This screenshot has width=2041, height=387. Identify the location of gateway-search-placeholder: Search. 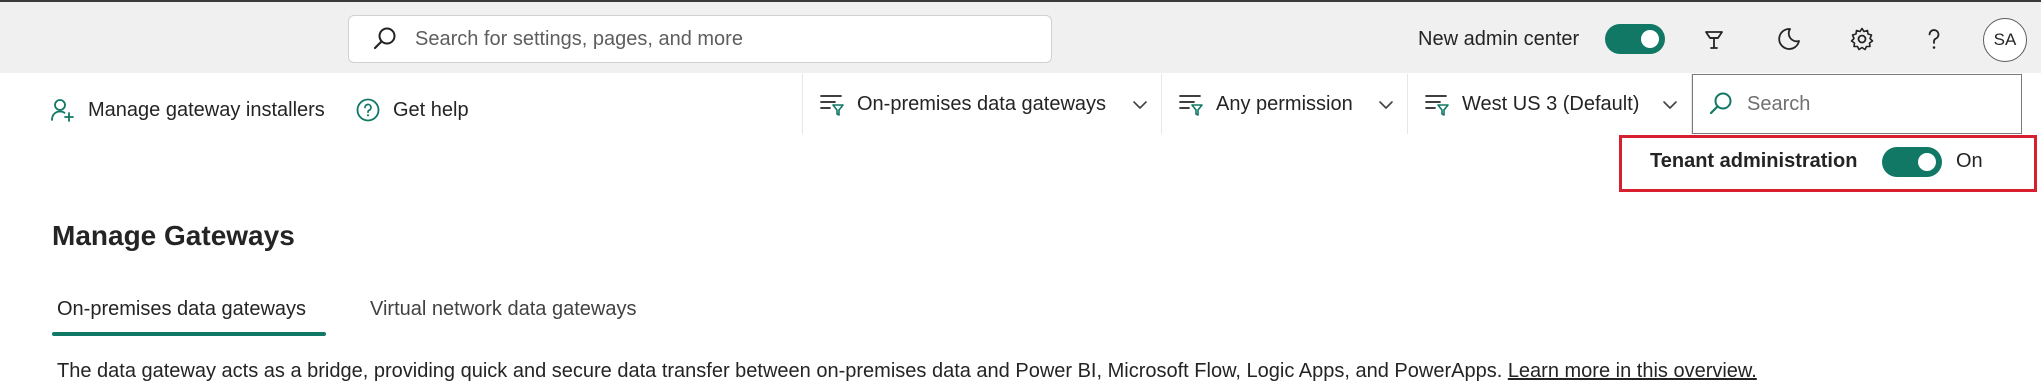
(1778, 104).